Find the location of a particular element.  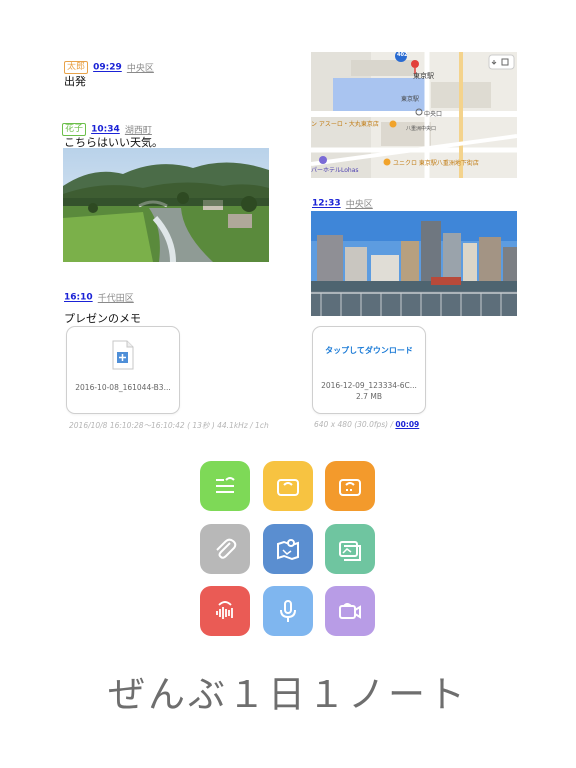

entry-text: プレゼンのメモ is located at coordinates (102, 318).